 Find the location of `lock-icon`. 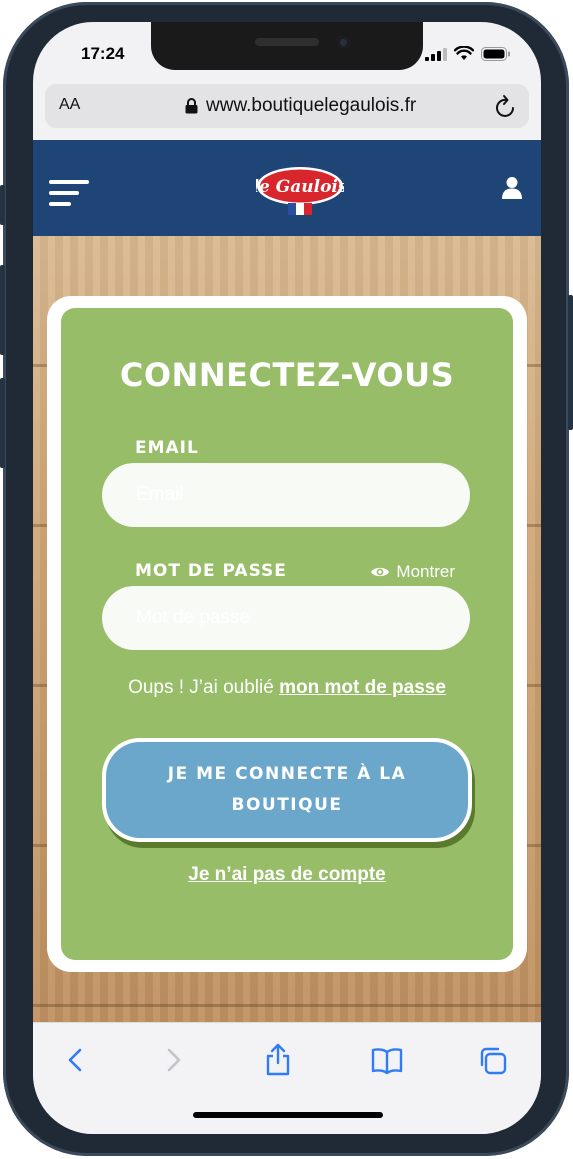

lock-icon is located at coordinates (191, 106).